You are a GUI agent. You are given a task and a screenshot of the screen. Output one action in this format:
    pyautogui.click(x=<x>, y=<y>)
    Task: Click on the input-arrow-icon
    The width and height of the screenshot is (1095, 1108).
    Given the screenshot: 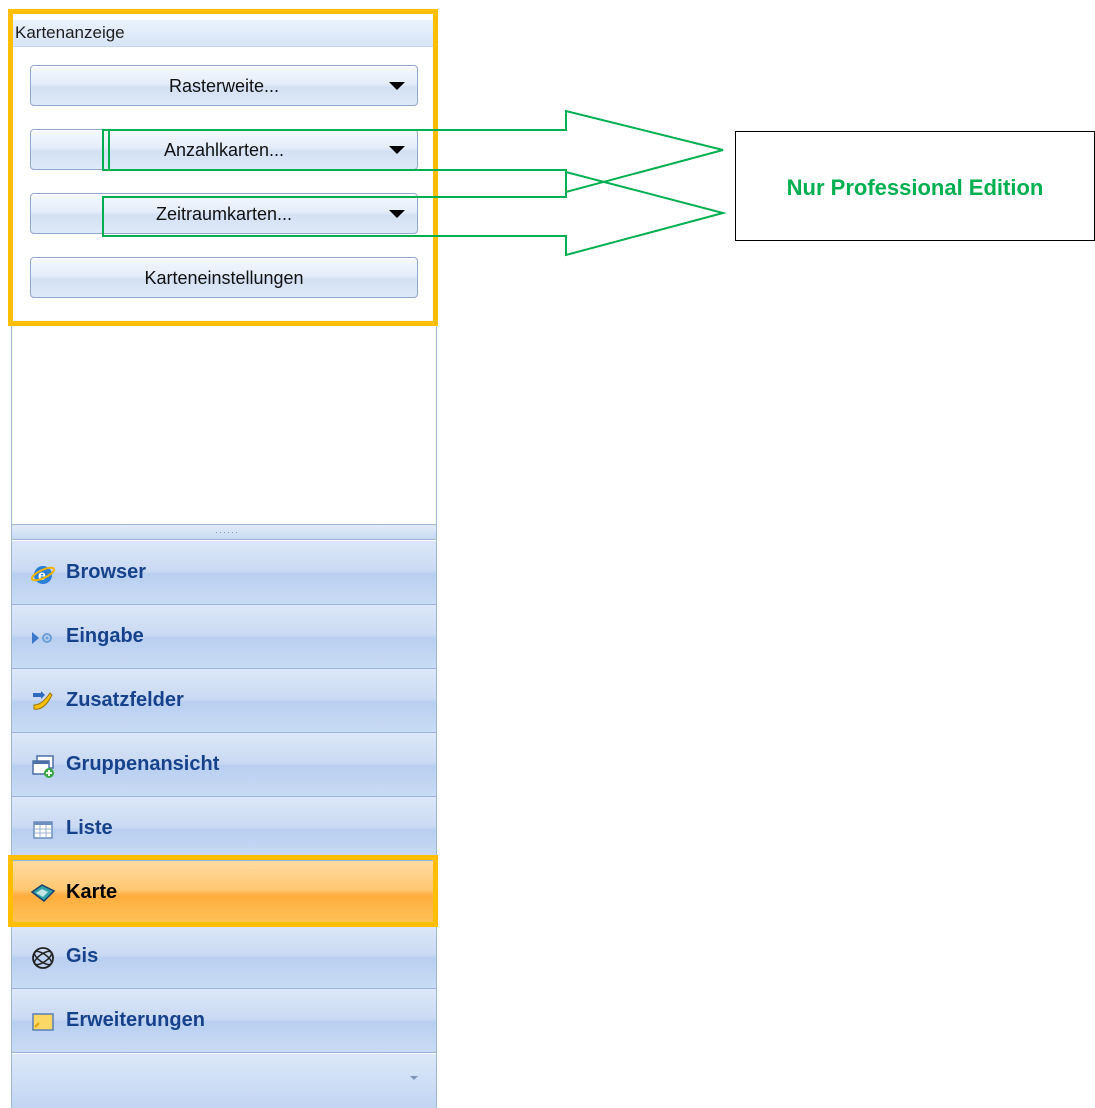 What is the action you would take?
    pyautogui.click(x=42, y=638)
    